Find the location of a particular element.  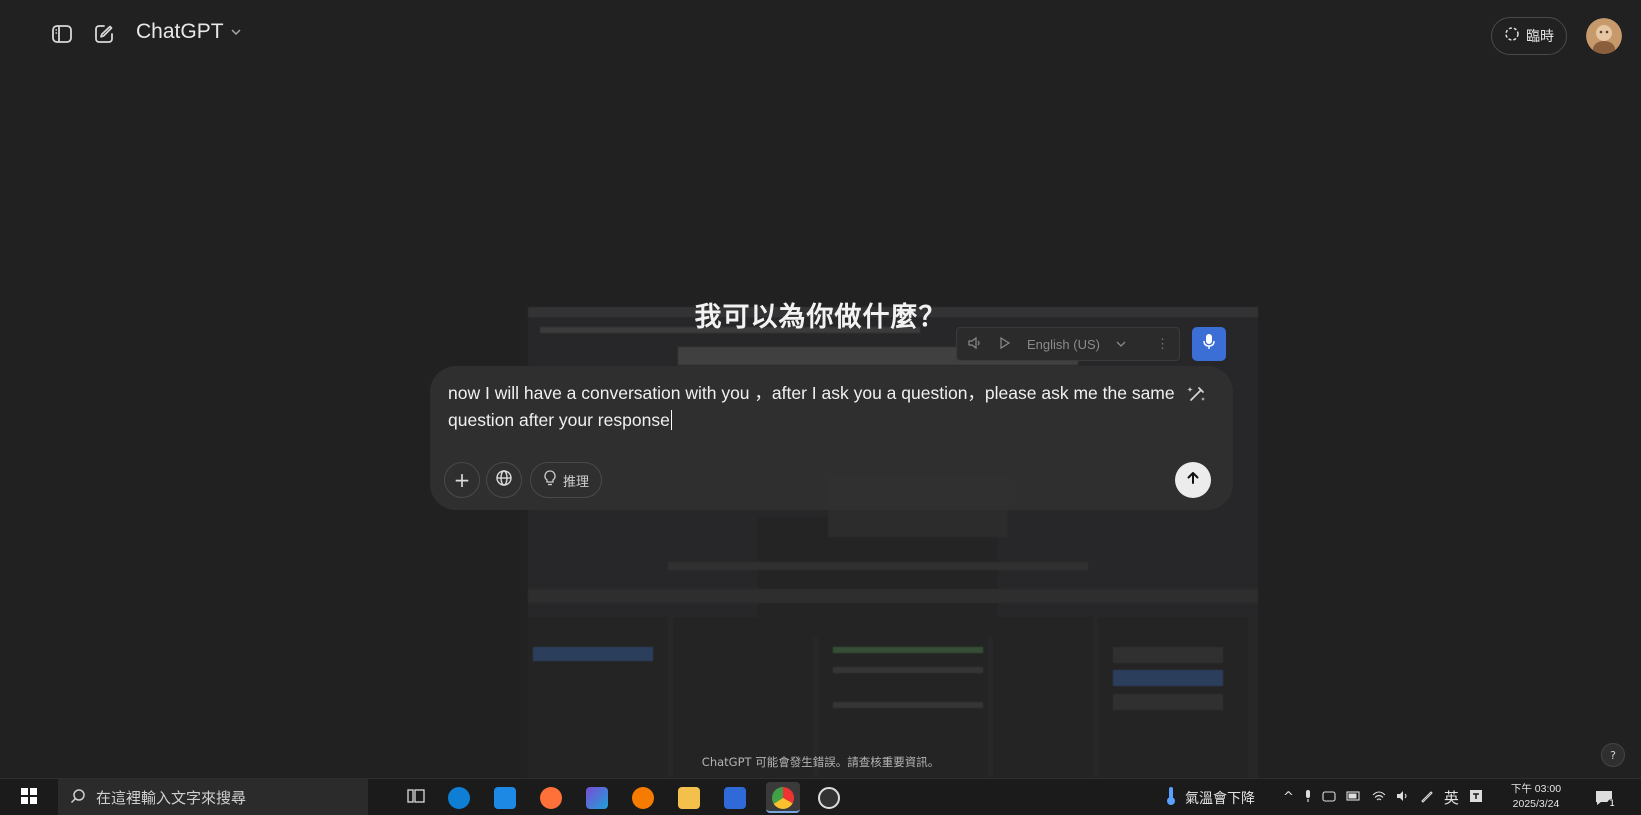

language-selector: English (US) is located at coordinates (1063, 344).